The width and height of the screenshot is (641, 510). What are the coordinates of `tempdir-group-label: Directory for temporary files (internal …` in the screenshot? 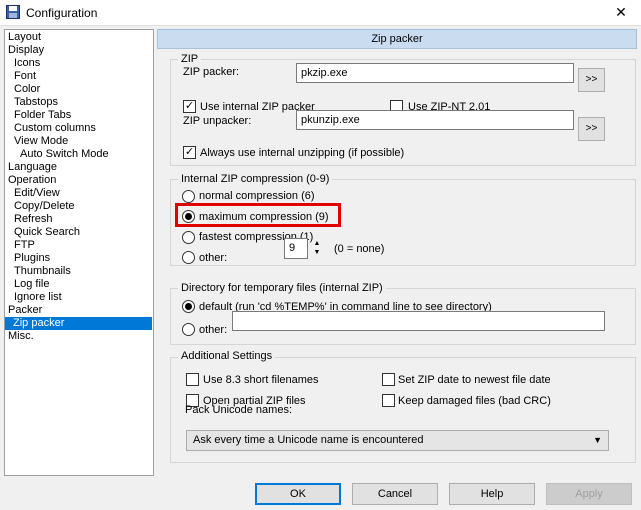 It's located at (282, 288).